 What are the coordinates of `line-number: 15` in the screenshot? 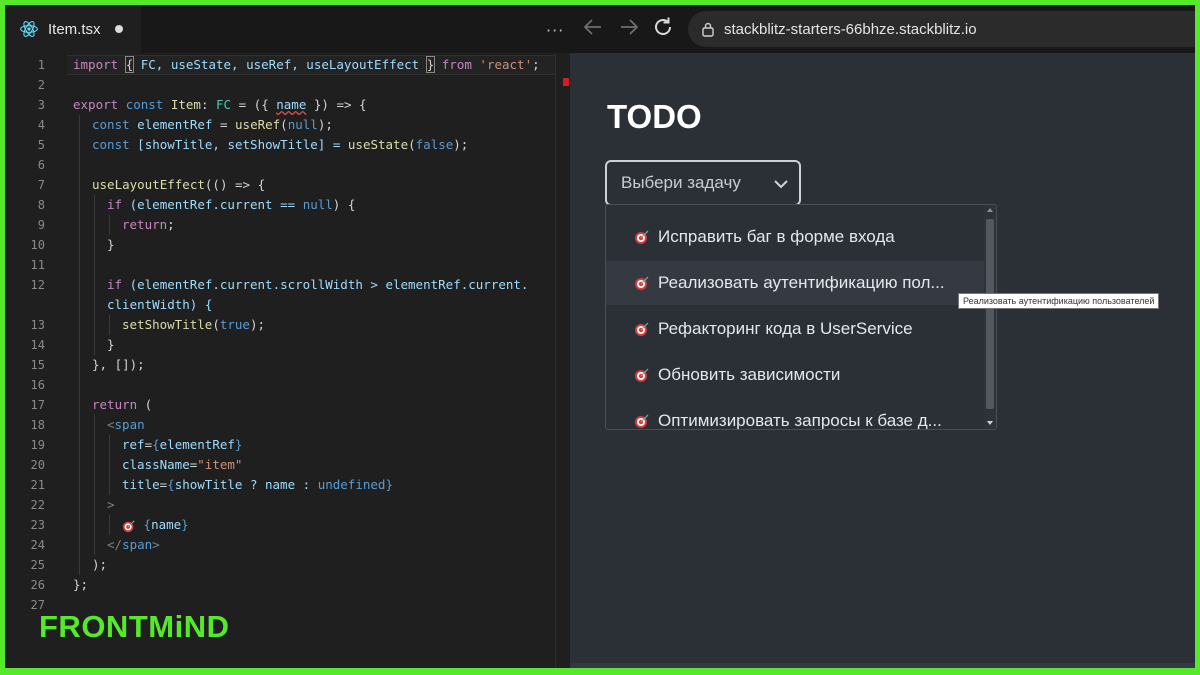 It's located at (37, 365).